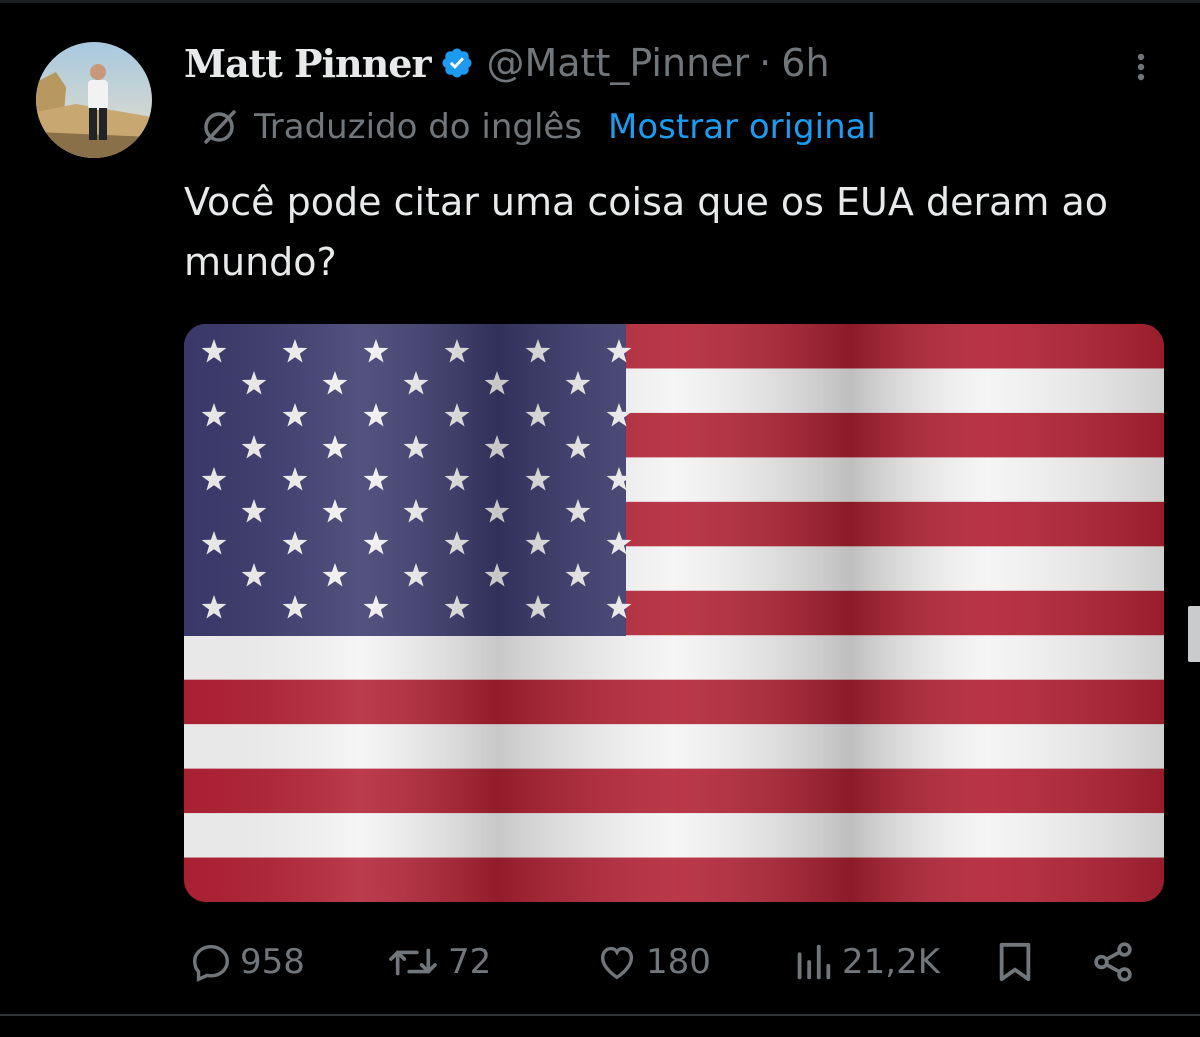  What do you see at coordinates (457, 63) in the screenshot?
I see `verified-badge-icon` at bounding box center [457, 63].